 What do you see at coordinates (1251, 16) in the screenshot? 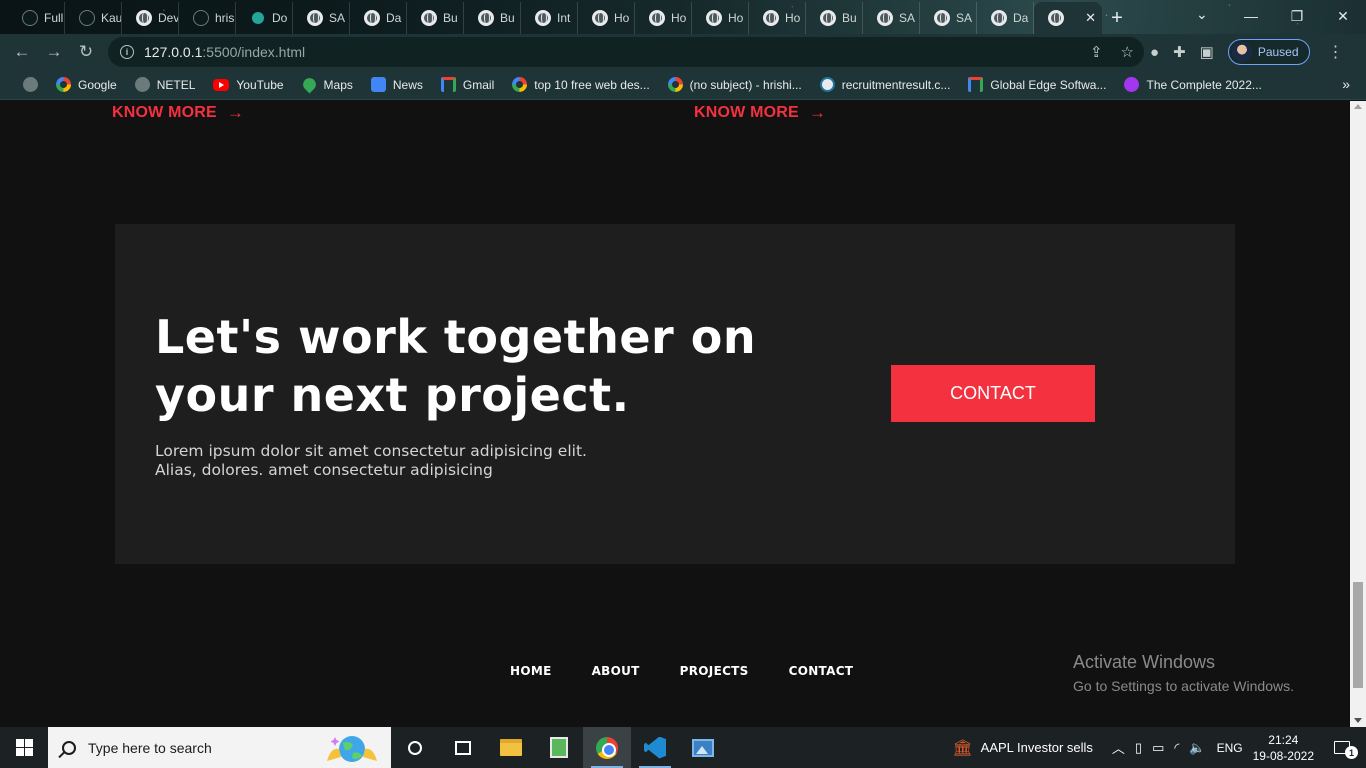
I see `minimize-button: —` at bounding box center [1251, 16].